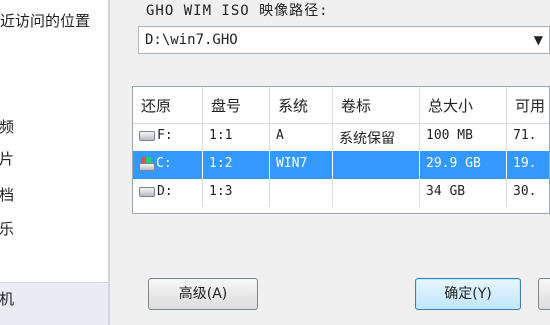 This screenshot has height=325, width=550. What do you see at coordinates (236, 193) in the screenshot?
I see `disk-number-cell: 1:3` at bounding box center [236, 193].